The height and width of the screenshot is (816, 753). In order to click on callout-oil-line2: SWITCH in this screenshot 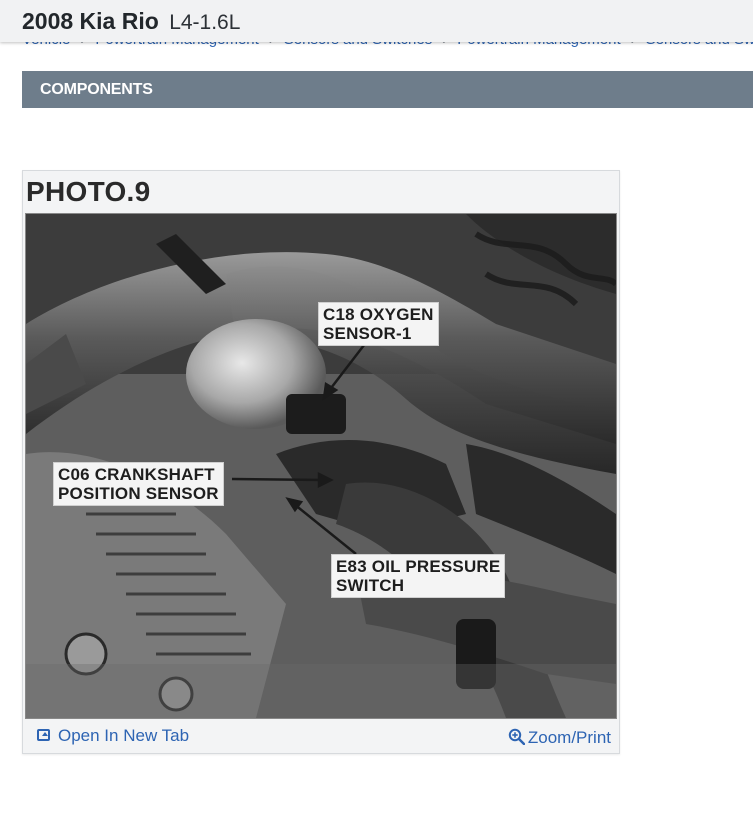, I will do `click(370, 585)`.